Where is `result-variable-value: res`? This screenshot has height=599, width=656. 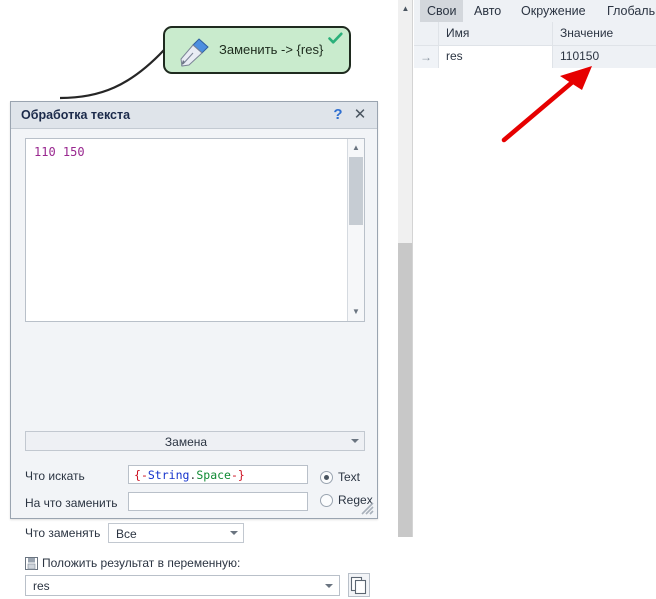
result-variable-value: res is located at coordinates (41, 586).